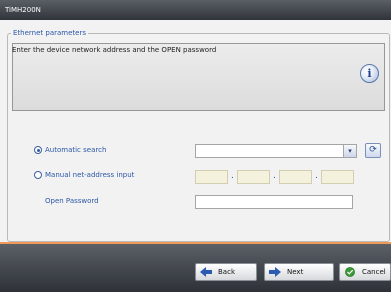 The image size is (391, 292). I want to click on back-button-label: Back, so click(226, 272).